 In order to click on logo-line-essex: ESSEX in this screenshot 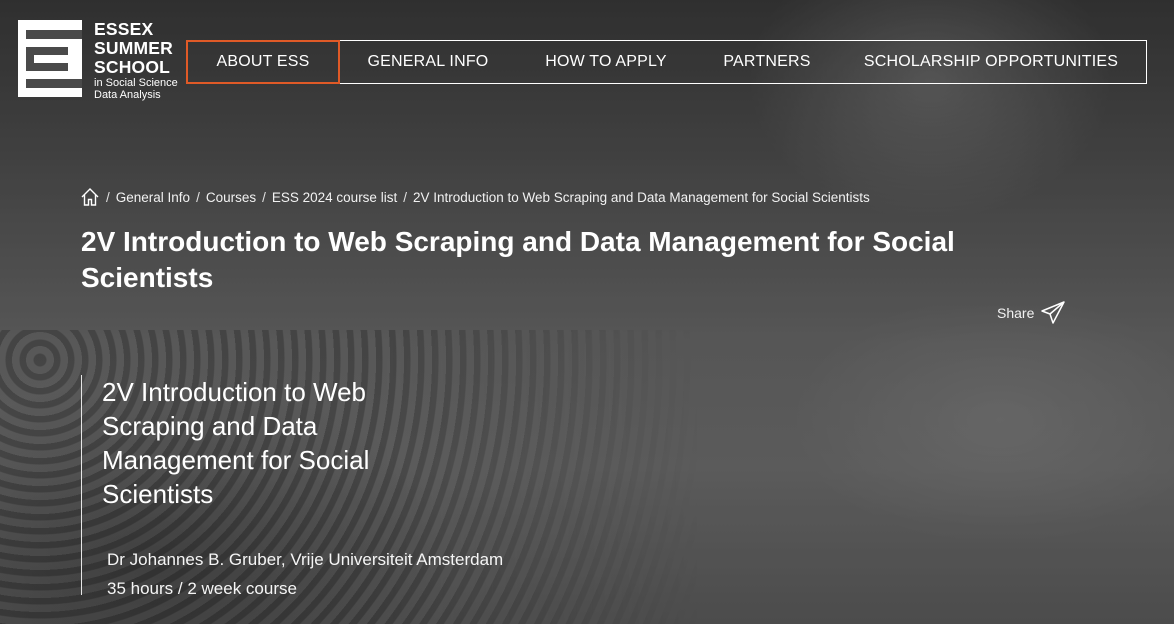, I will do `click(124, 29)`.